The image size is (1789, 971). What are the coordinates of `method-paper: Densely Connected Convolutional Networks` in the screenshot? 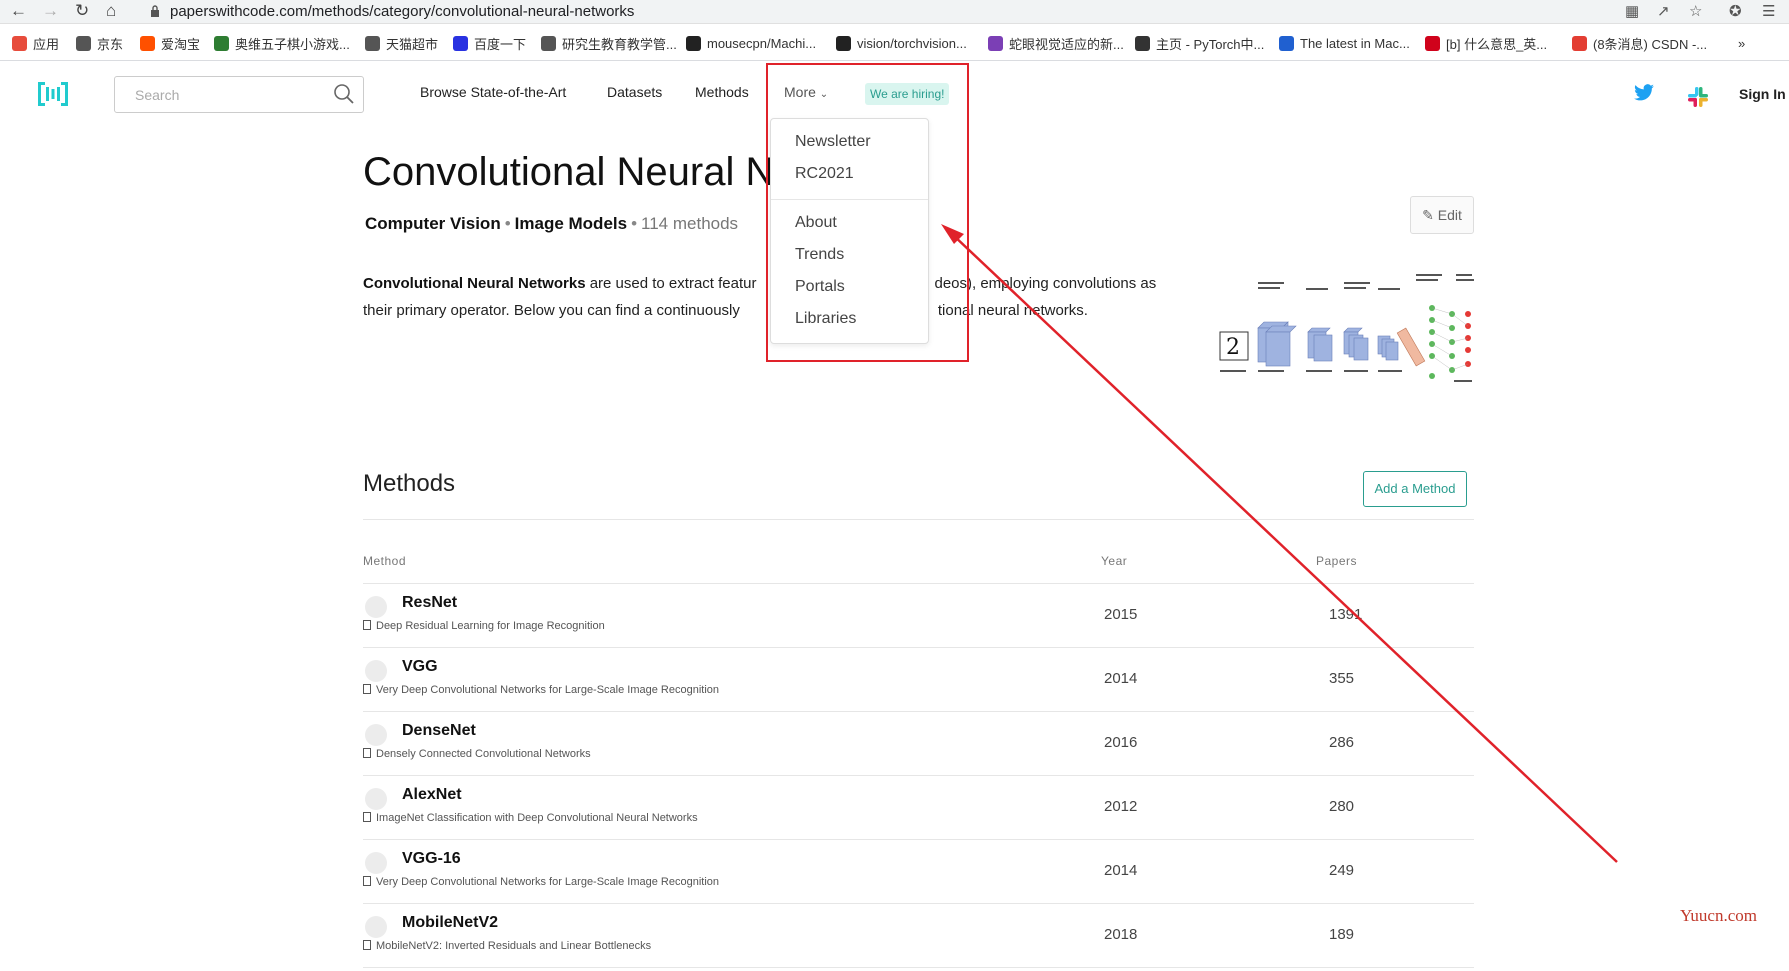 It's located at (477, 754).